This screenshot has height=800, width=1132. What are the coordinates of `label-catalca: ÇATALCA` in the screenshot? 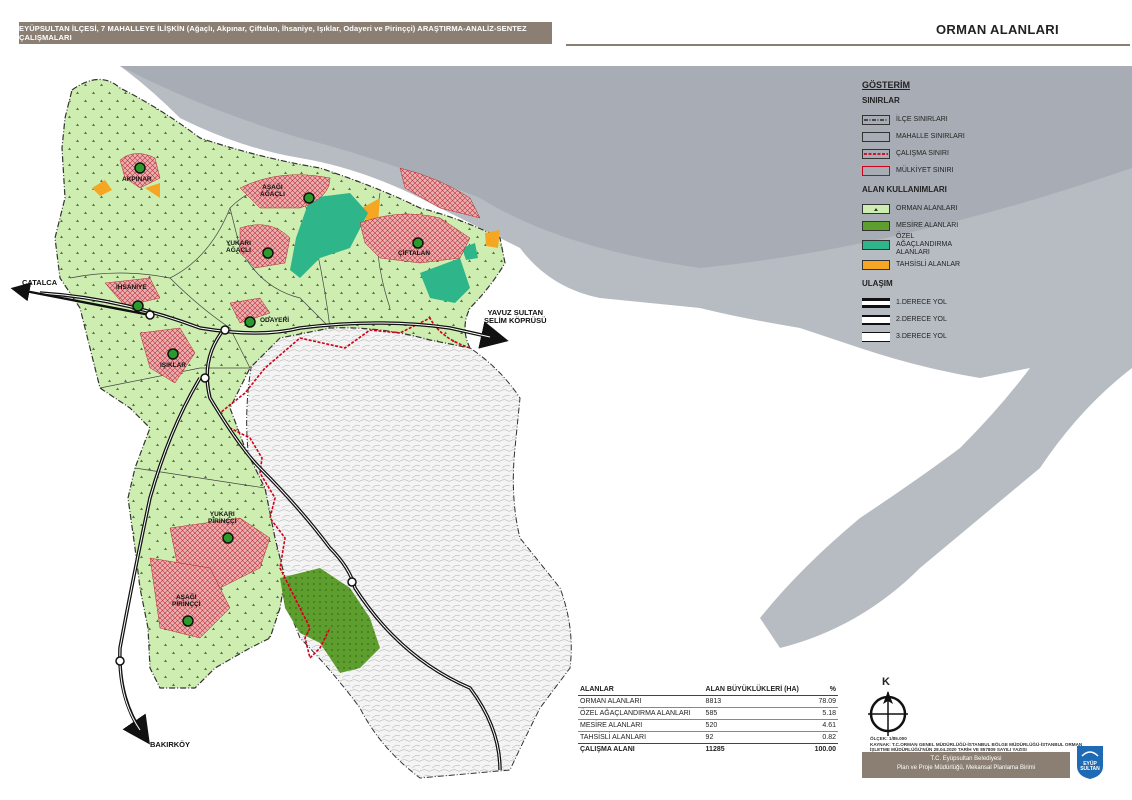 It's located at (40, 282).